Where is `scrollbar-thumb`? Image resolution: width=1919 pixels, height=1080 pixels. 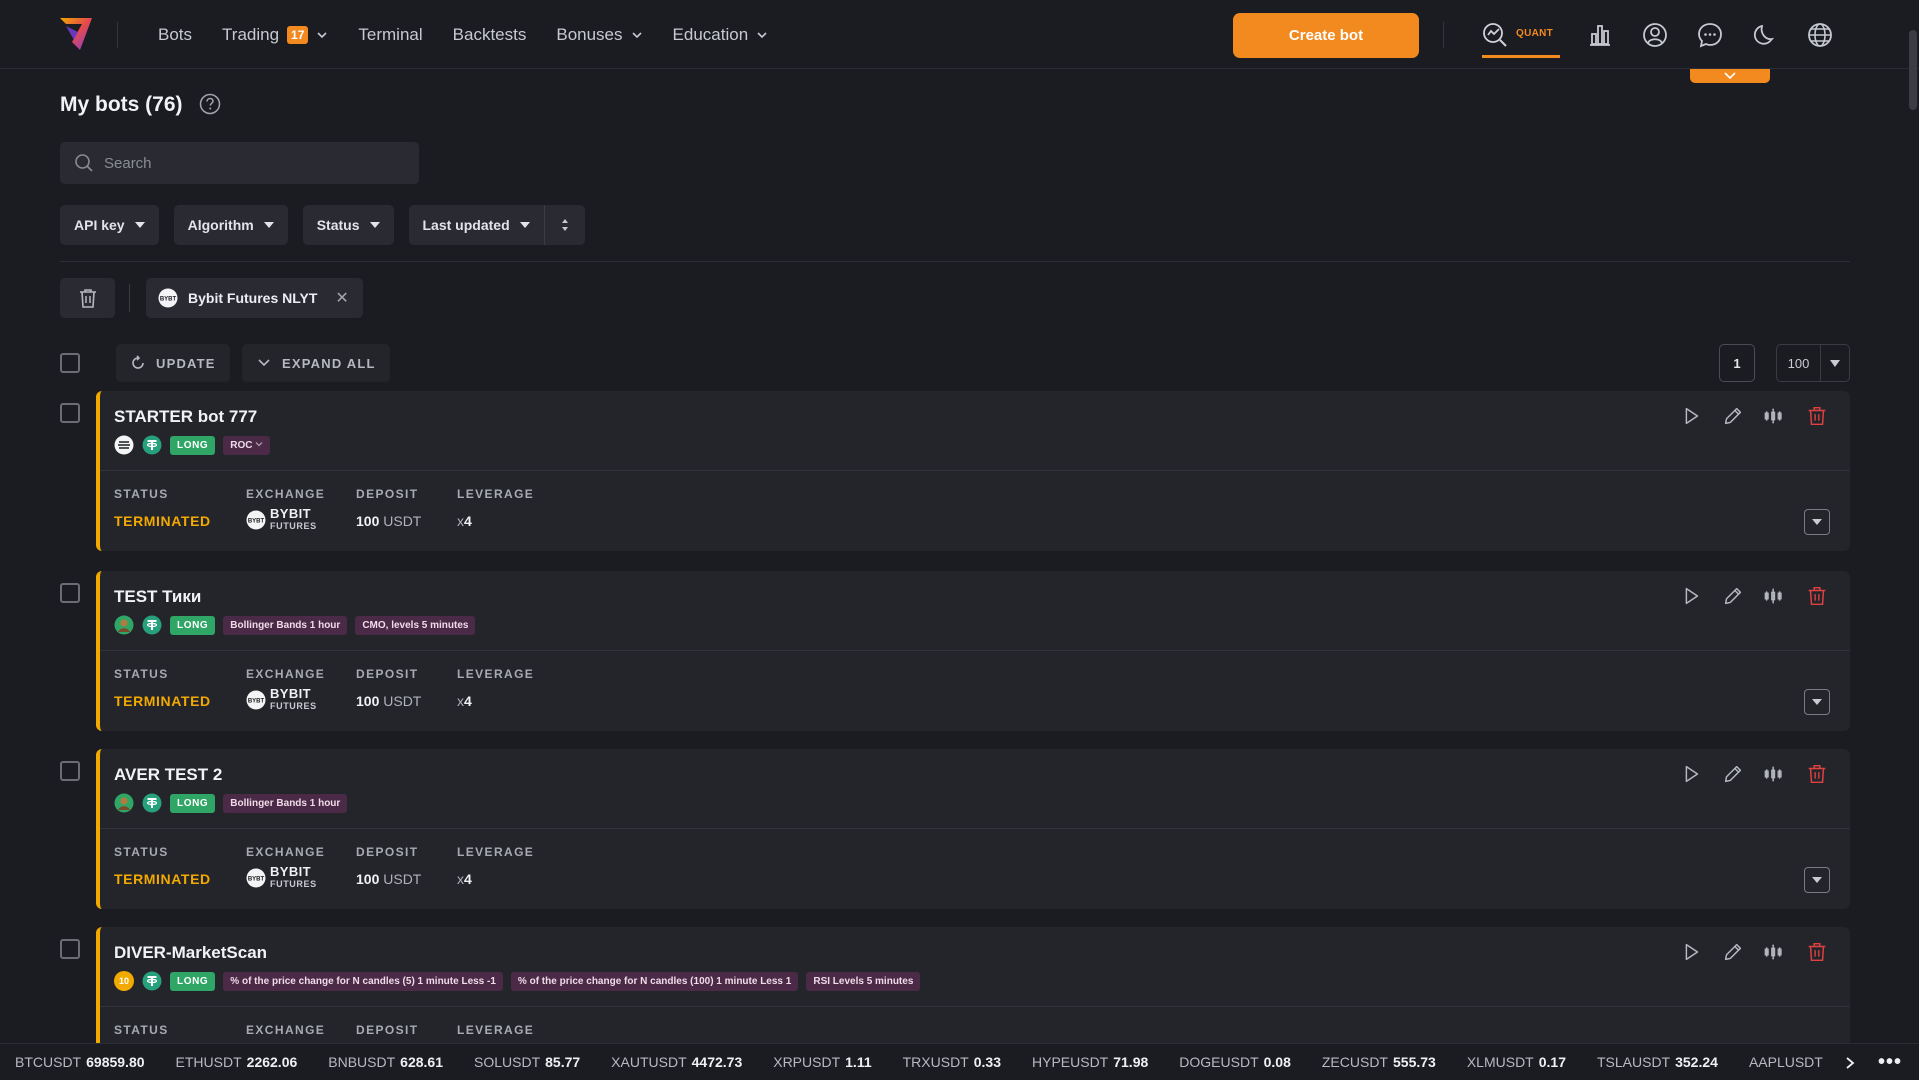
scrollbar-thumb is located at coordinates (1913, 70).